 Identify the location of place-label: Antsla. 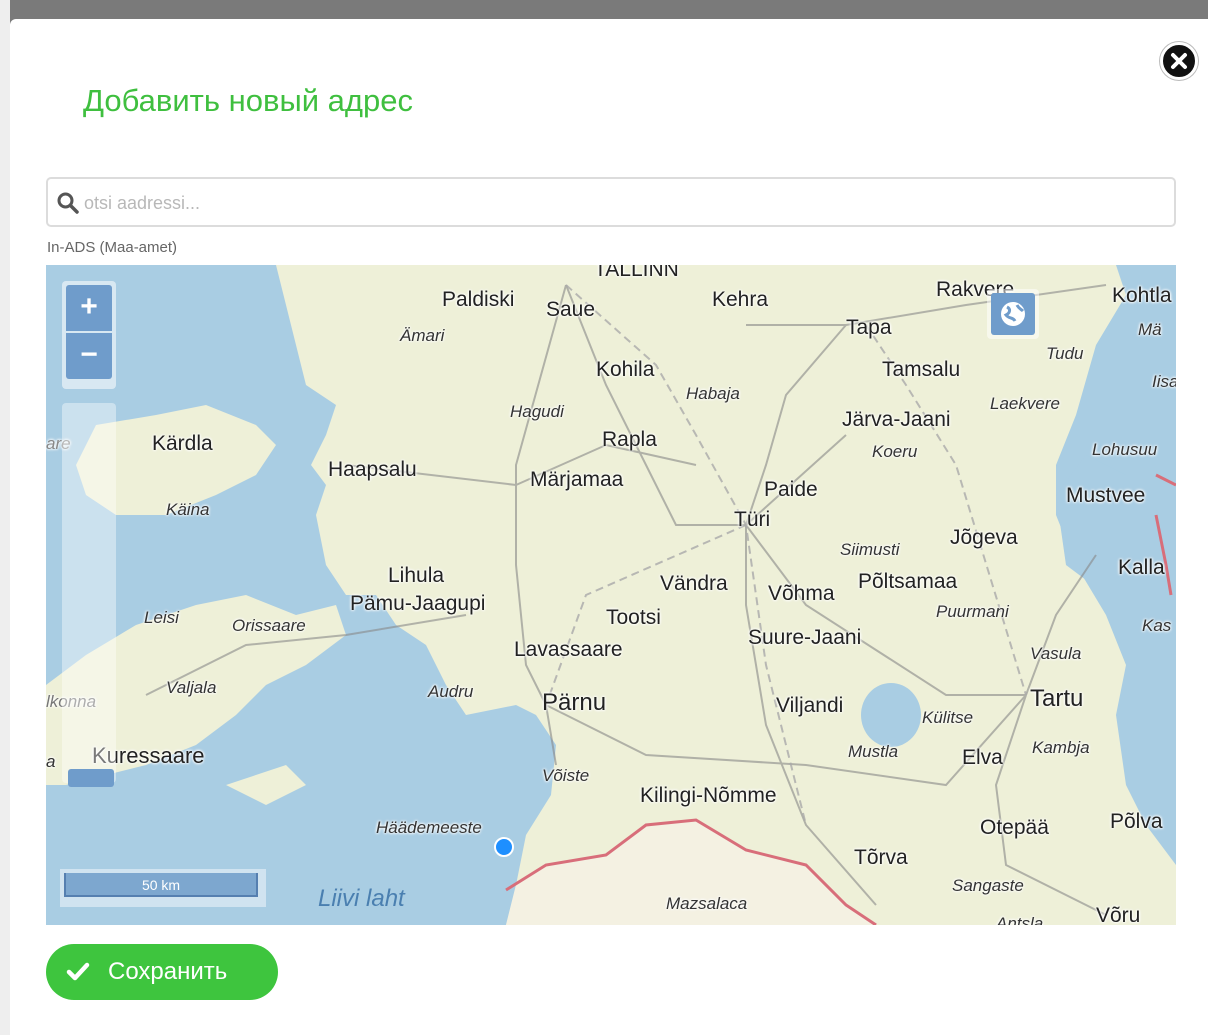
(1020, 919).